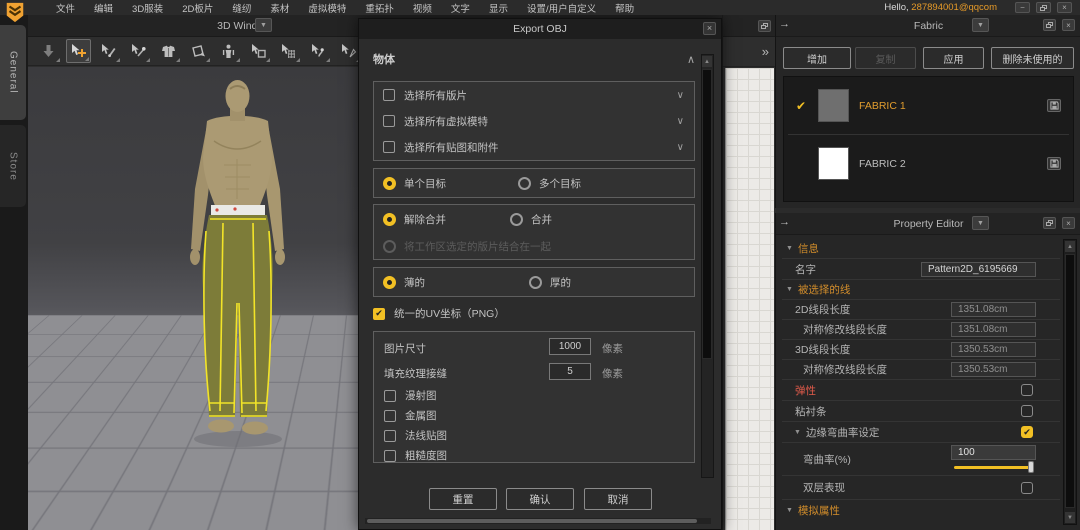 Image resolution: width=1080 pixels, height=530 pixels. Describe the element at coordinates (463, 499) in the screenshot. I see `reset-button: 重置` at that location.